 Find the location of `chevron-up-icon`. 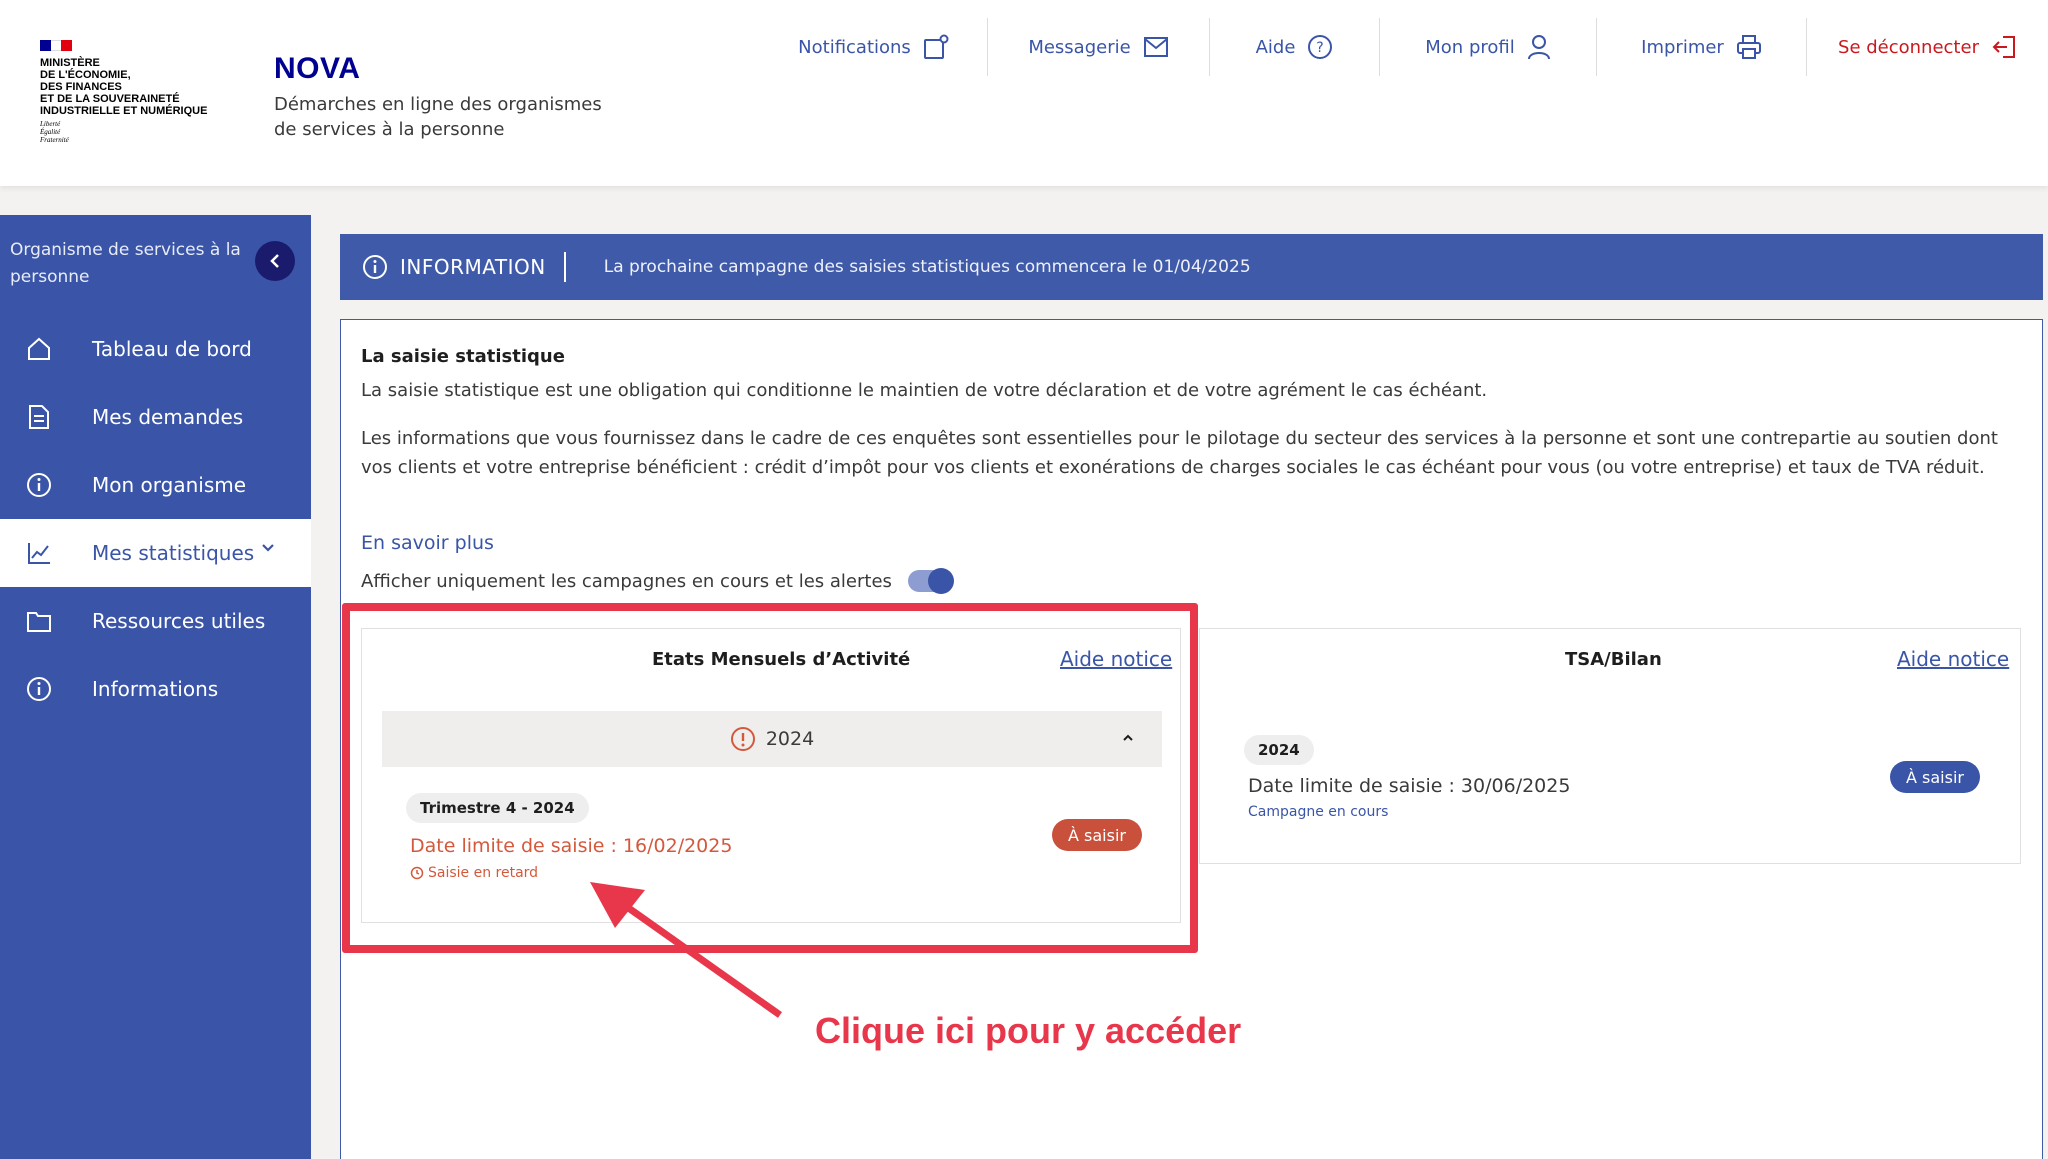

chevron-up-icon is located at coordinates (1128, 737).